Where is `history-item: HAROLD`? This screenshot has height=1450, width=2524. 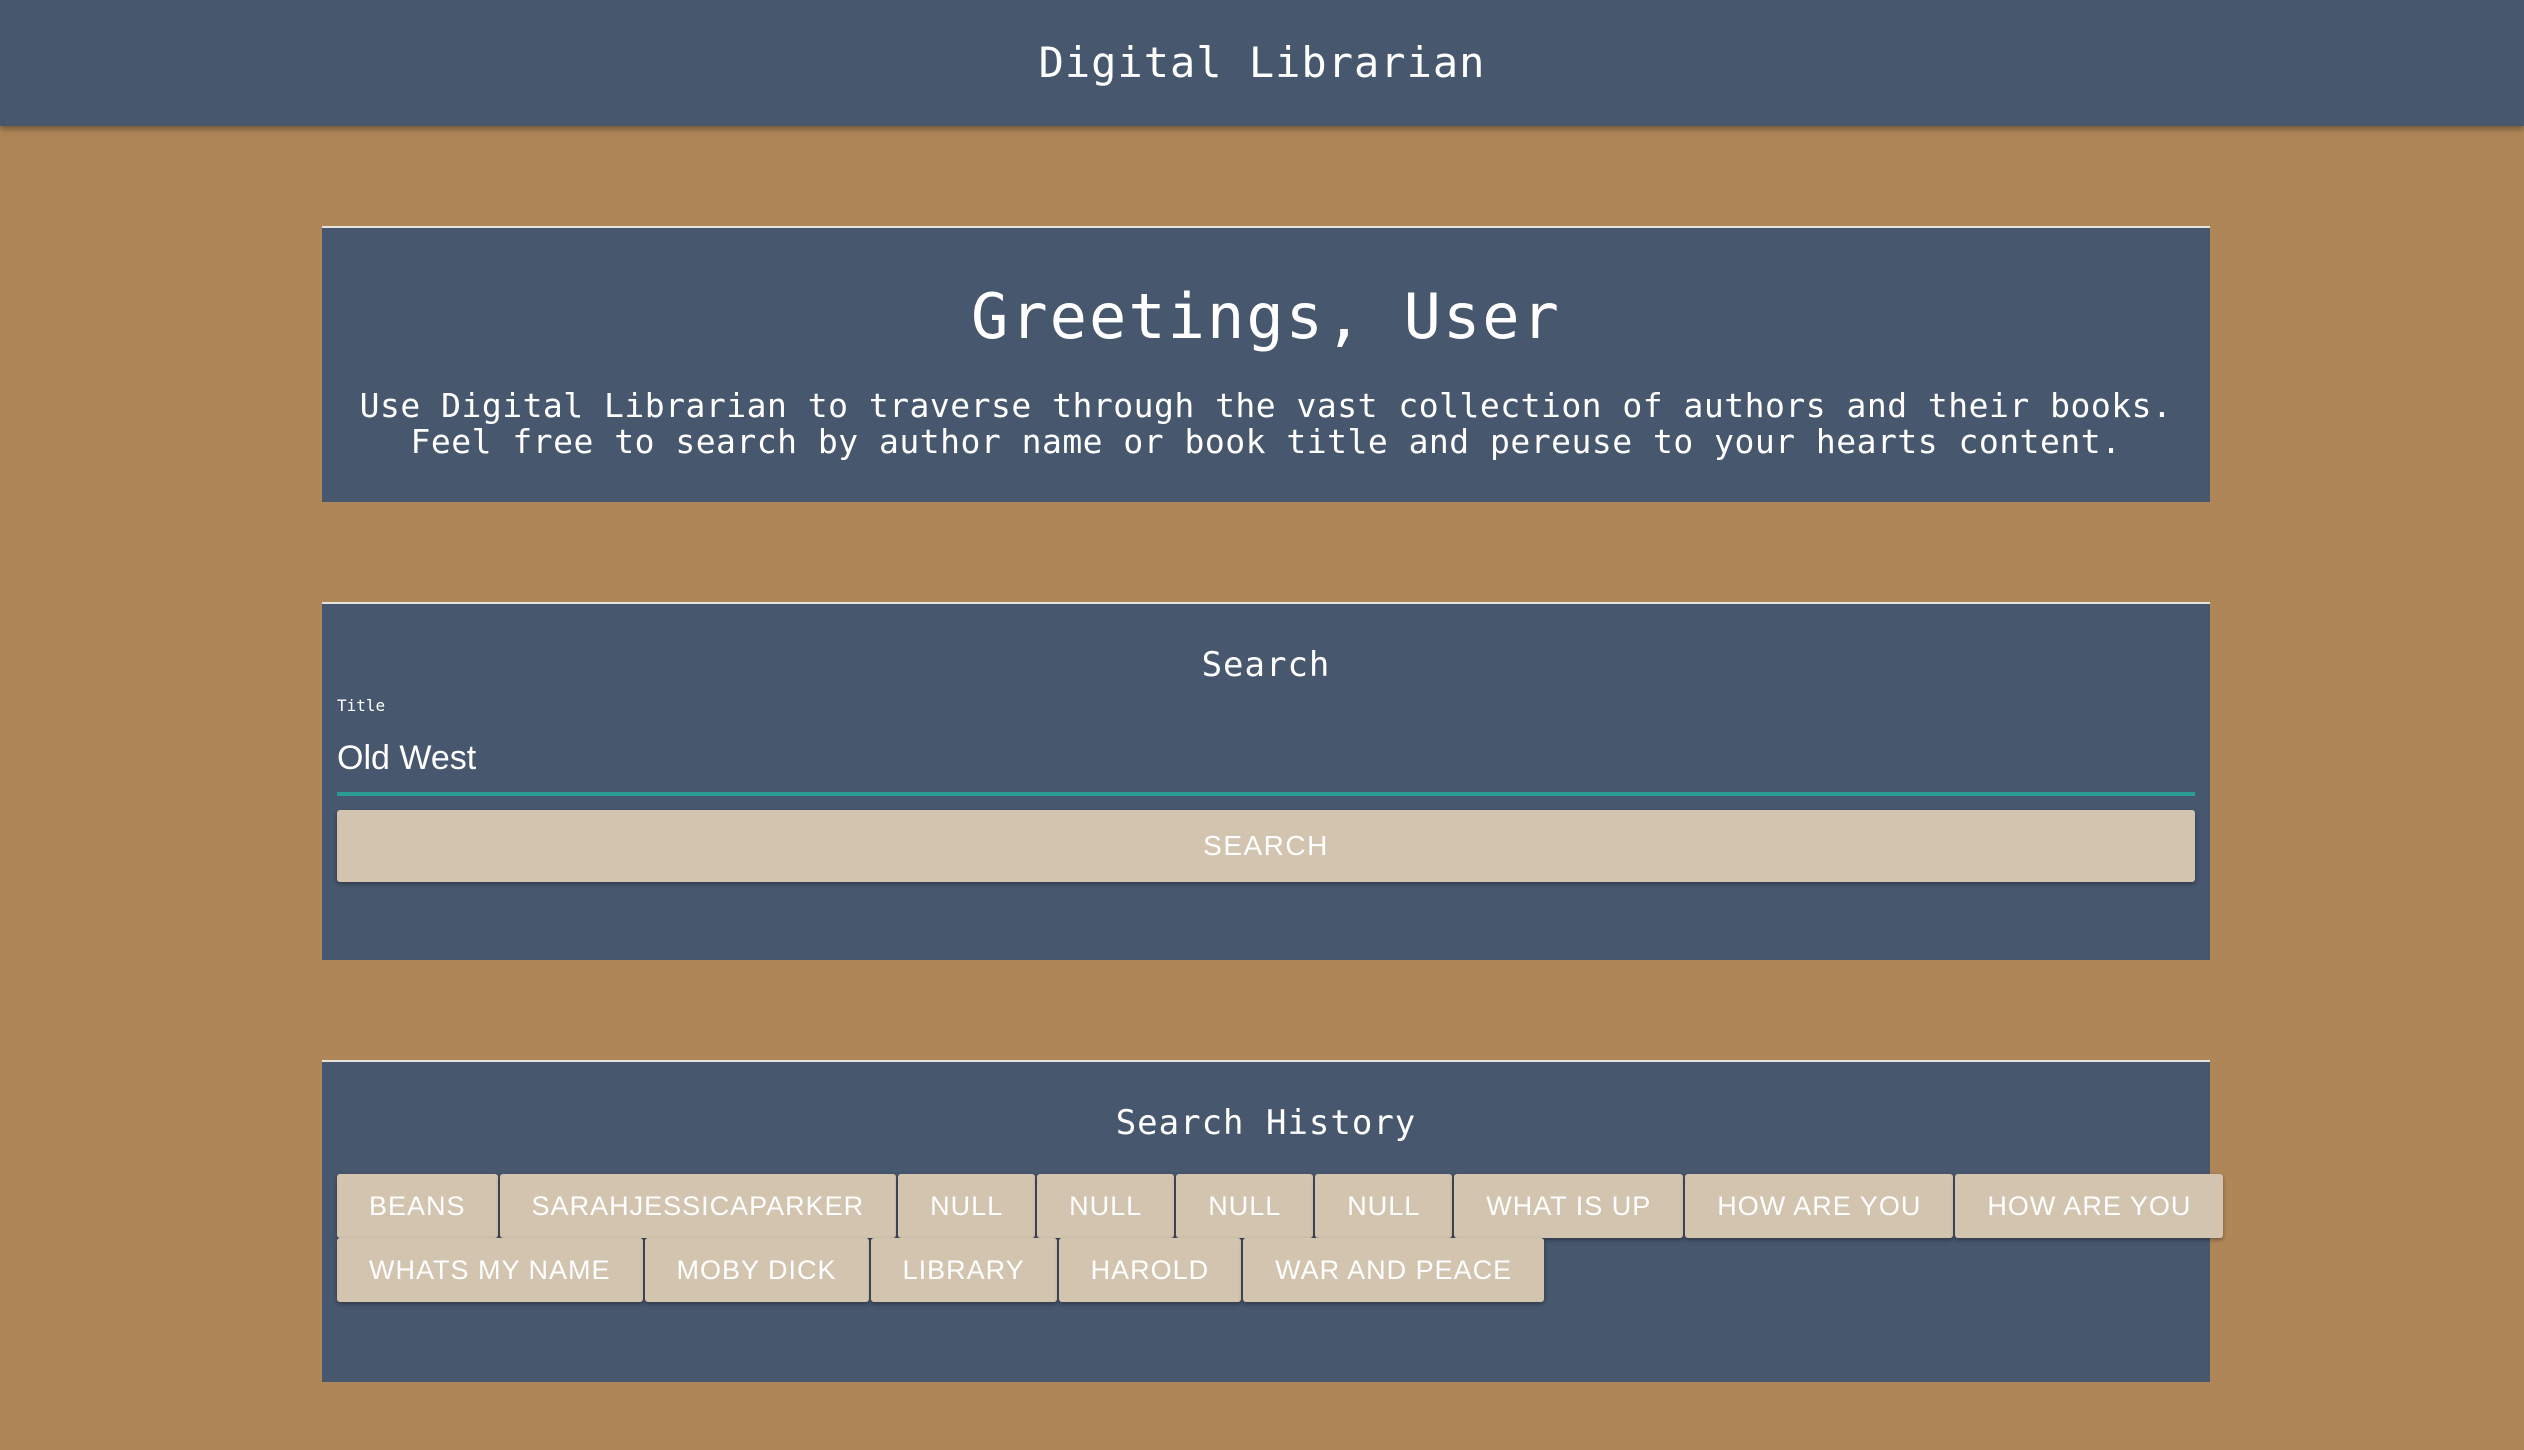 history-item: HAROLD is located at coordinates (1150, 1270).